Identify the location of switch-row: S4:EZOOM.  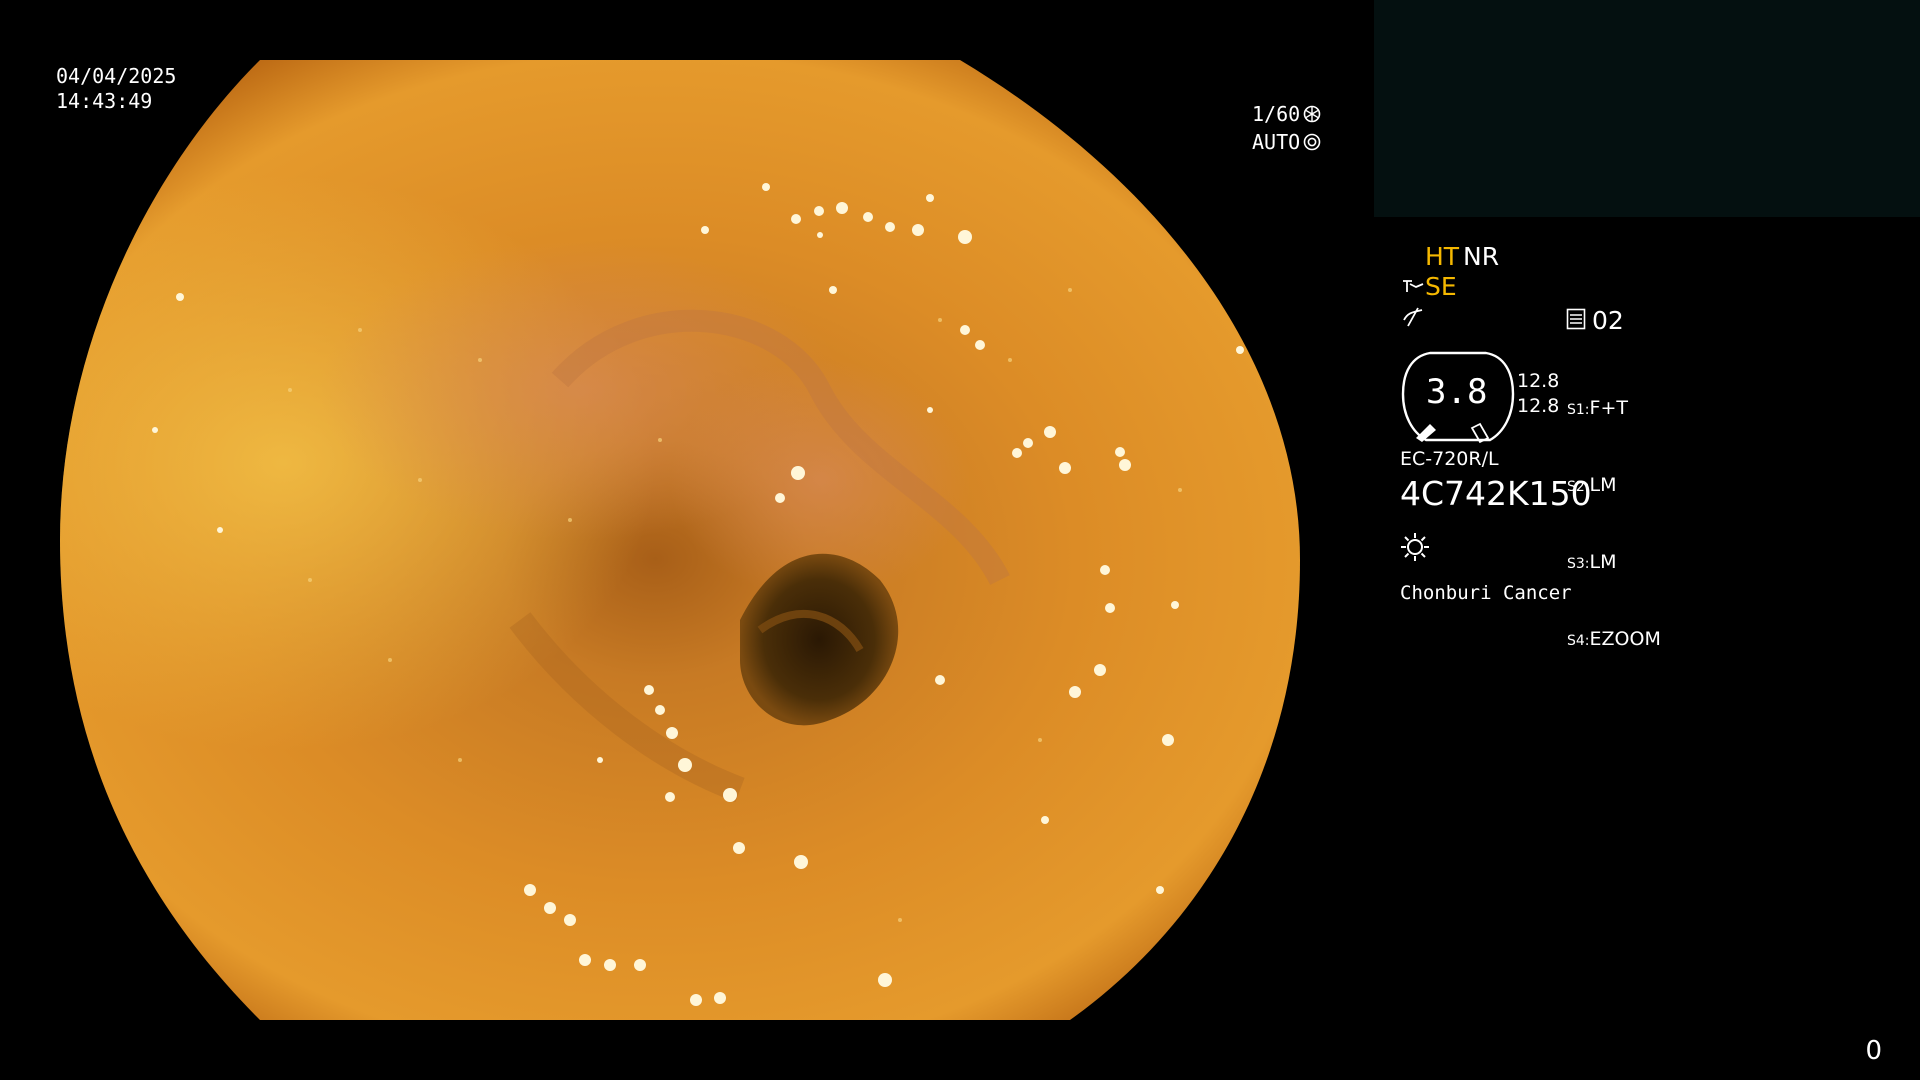
(1614, 639).